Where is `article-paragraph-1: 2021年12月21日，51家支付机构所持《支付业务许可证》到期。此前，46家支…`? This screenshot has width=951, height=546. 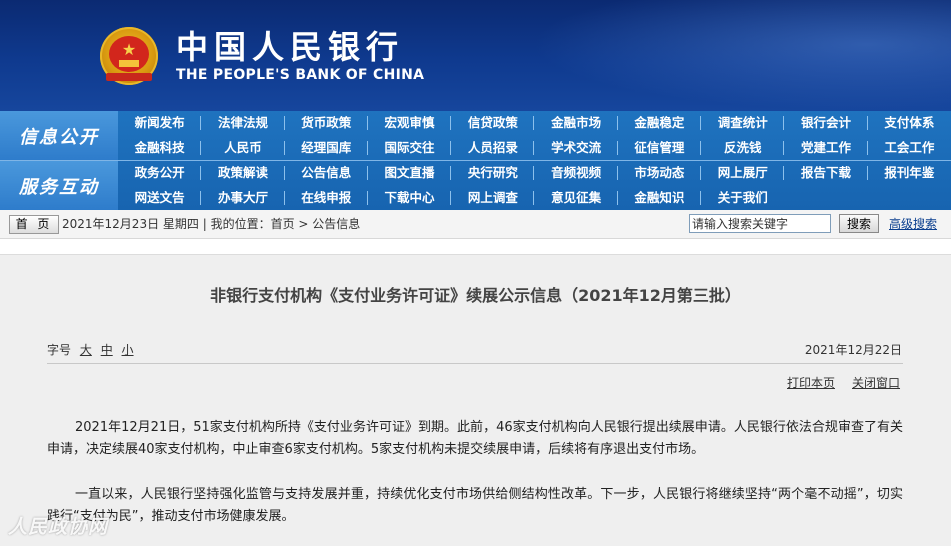
article-paragraph-1: 2021年12月21日，51家支付机构所持《支付业务许可证》到期。此前，46家支… is located at coordinates (475, 438).